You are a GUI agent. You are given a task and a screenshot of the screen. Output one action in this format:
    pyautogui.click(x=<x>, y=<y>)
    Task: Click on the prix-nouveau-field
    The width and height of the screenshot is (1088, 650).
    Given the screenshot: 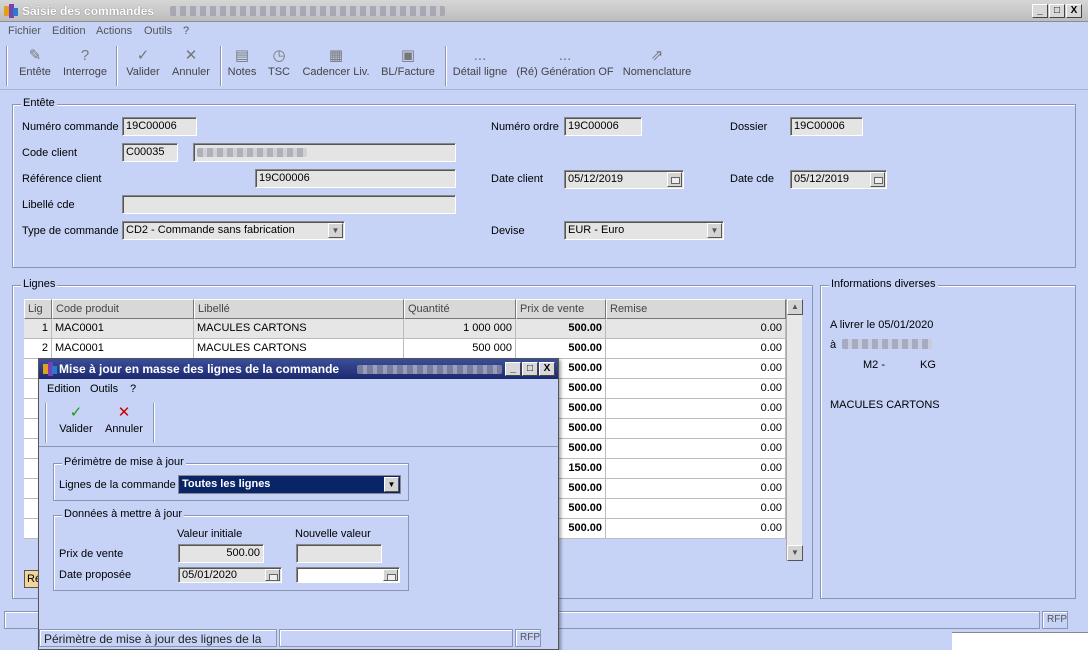 What is the action you would take?
    pyautogui.click(x=339, y=553)
    